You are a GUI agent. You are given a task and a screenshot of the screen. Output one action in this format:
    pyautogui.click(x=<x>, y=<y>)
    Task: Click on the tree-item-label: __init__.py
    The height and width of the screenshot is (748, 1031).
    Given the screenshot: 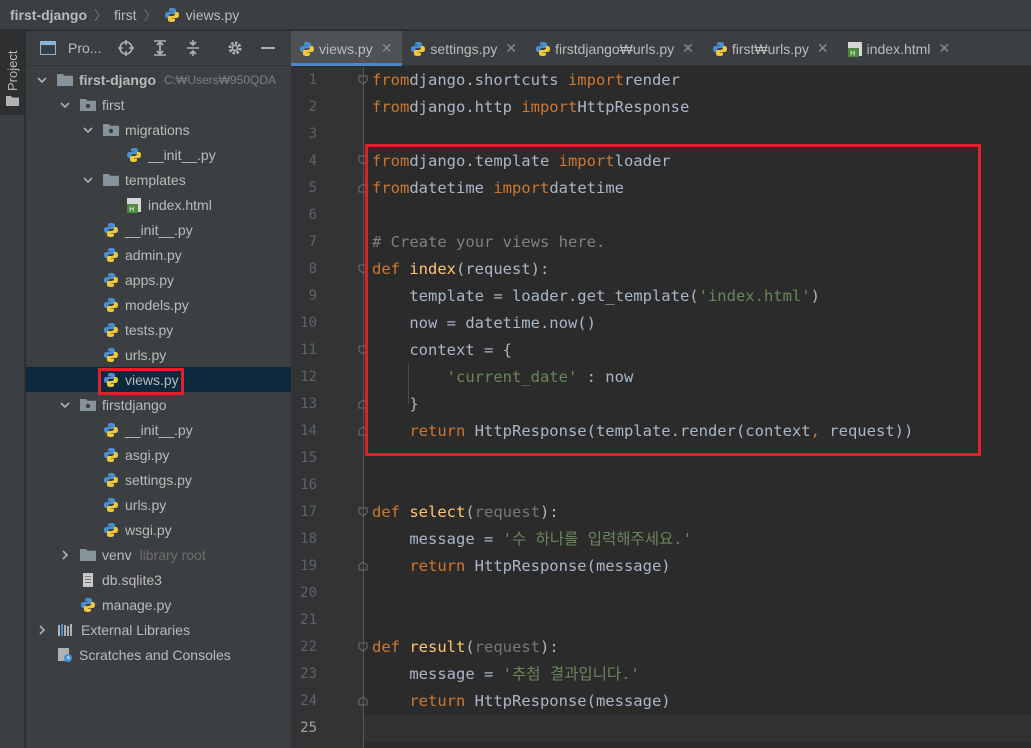 What is the action you would take?
    pyautogui.click(x=182, y=154)
    